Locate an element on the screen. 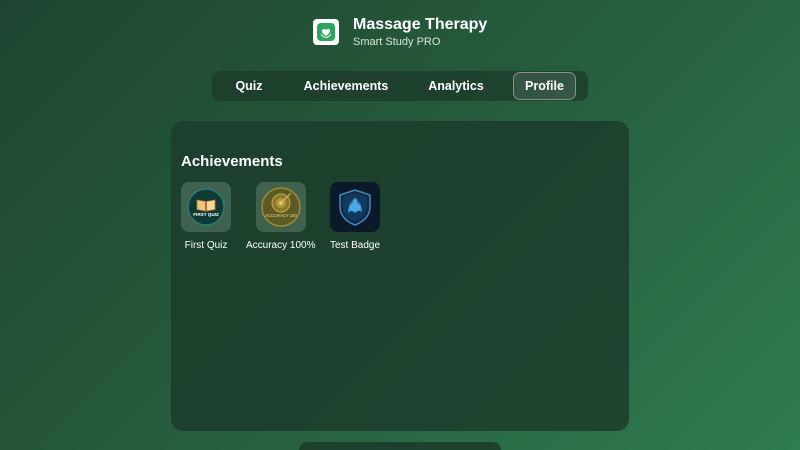 This screenshot has width=800, height=450. app-title: Massage Therapy is located at coordinates (420, 24).